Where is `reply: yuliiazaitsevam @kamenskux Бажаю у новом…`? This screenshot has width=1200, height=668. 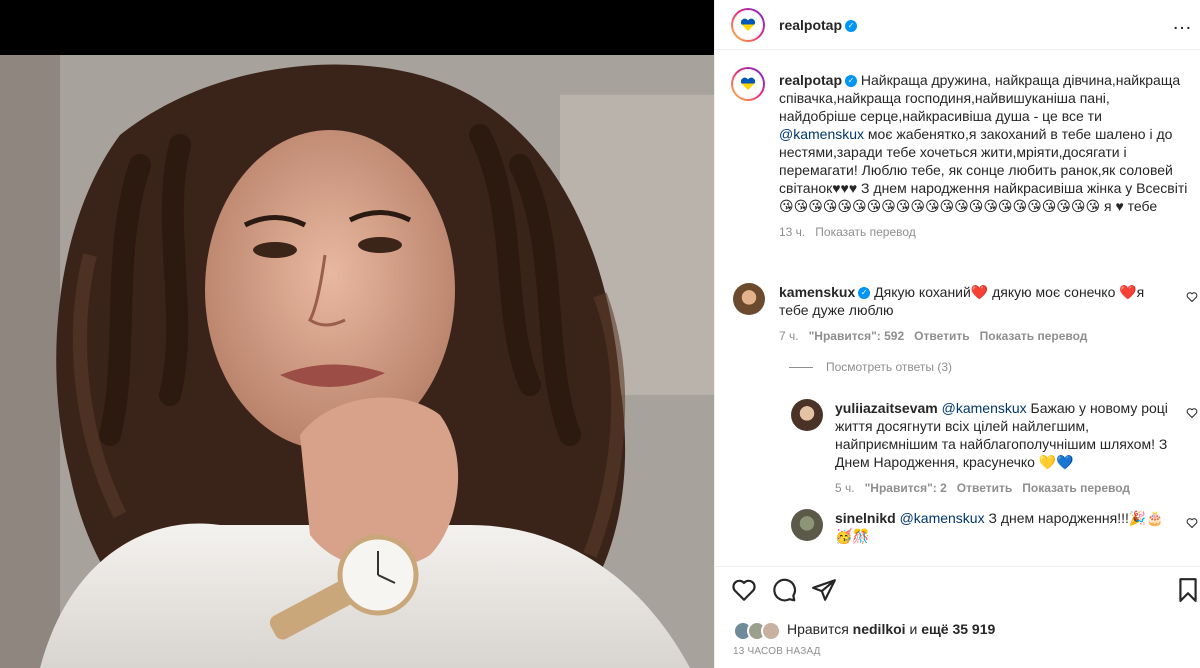 reply: yuliiazaitsevam @kamenskux Бажаю у новом… is located at coordinates (1005, 448).